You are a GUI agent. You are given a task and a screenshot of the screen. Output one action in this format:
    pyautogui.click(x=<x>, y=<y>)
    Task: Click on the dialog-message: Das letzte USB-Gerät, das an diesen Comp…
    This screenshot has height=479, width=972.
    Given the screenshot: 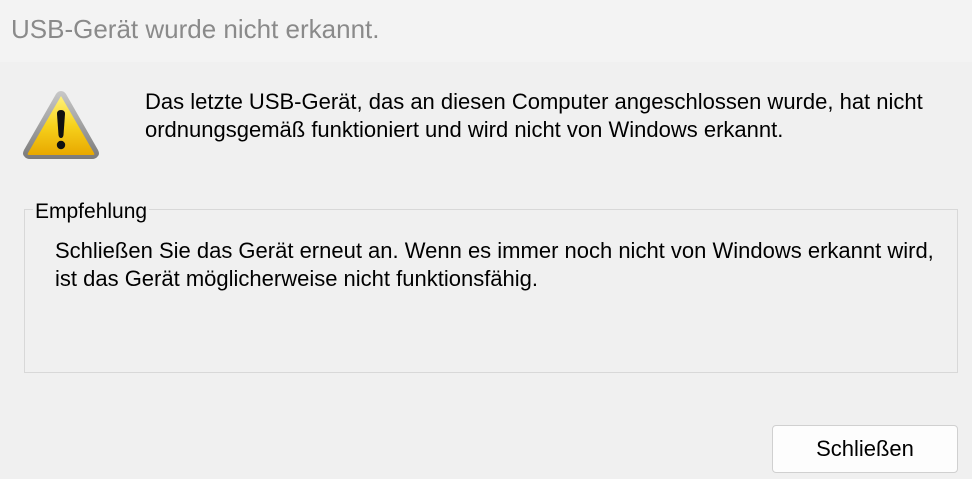 What is the action you would take?
    pyautogui.click(x=534, y=115)
    